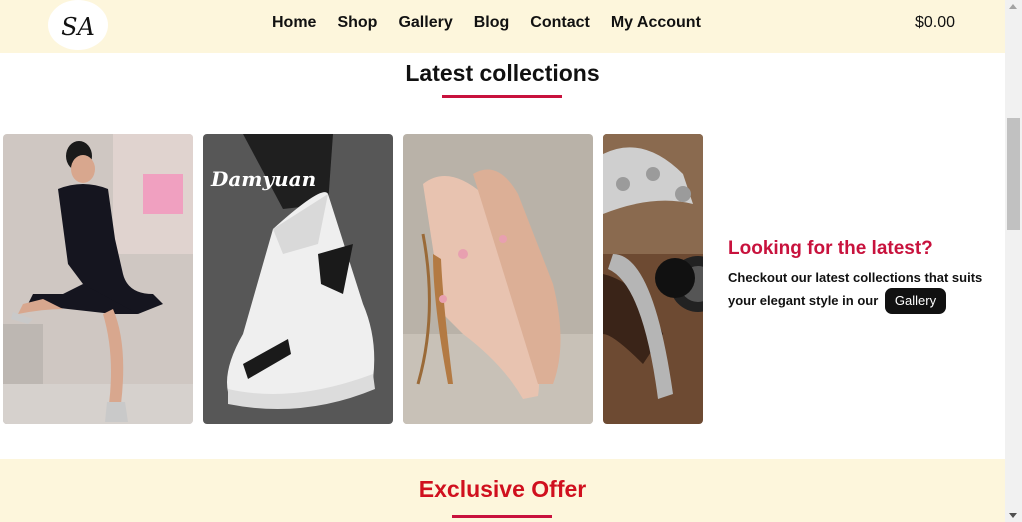 The width and height of the screenshot is (1022, 522). What do you see at coordinates (935, 23) in the screenshot?
I see `cart-total: $0.00` at bounding box center [935, 23].